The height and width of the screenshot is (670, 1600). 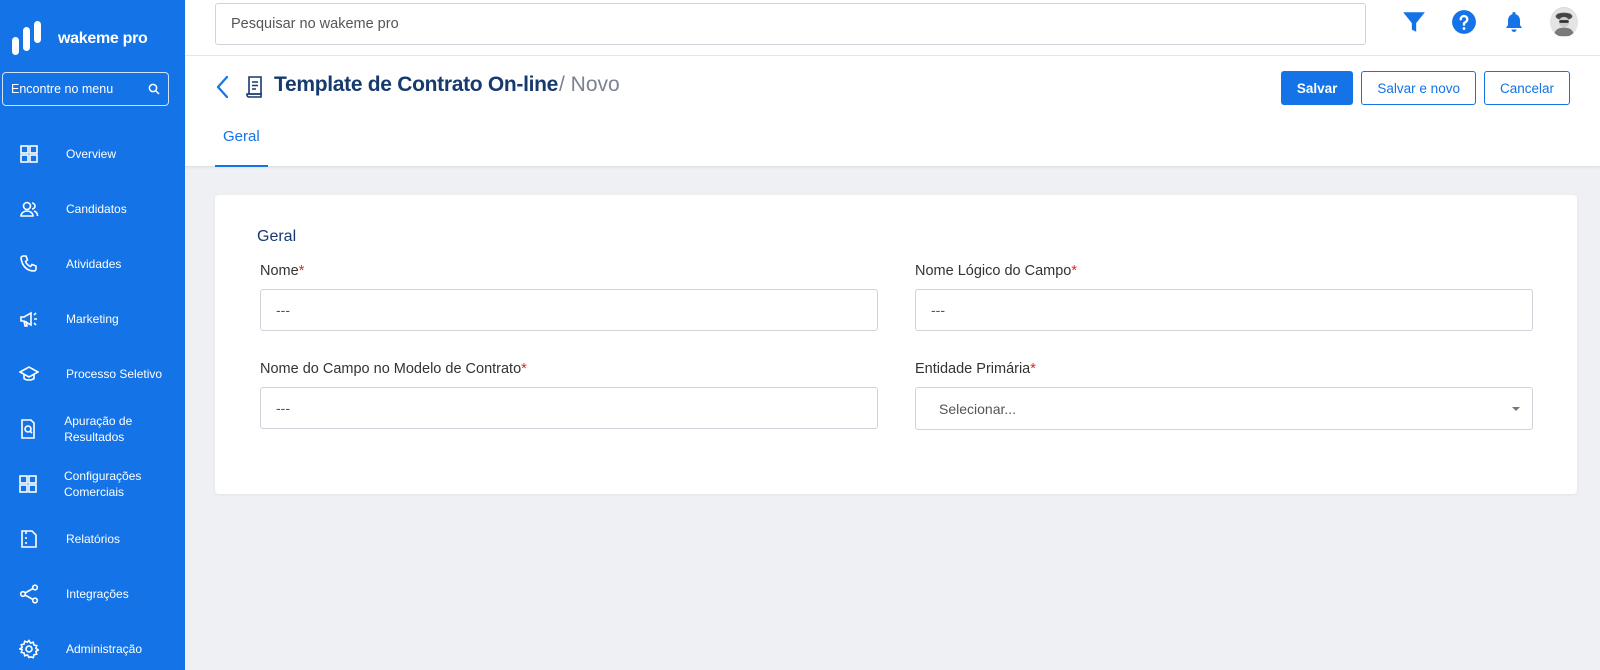 I want to click on sidebar-item-label: Apuração de Resultados, so click(x=98, y=428).